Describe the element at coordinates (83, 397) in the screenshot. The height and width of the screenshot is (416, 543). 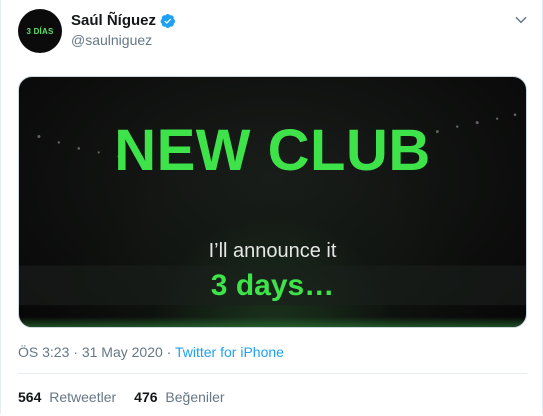
I see `retweets-label: Retweetler` at that location.